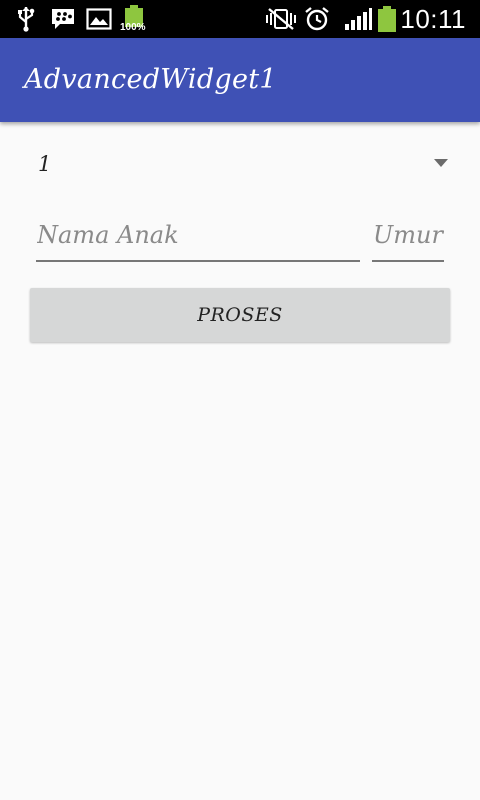 The image size is (480, 800). What do you see at coordinates (358, 19) in the screenshot?
I see `signal-icon` at bounding box center [358, 19].